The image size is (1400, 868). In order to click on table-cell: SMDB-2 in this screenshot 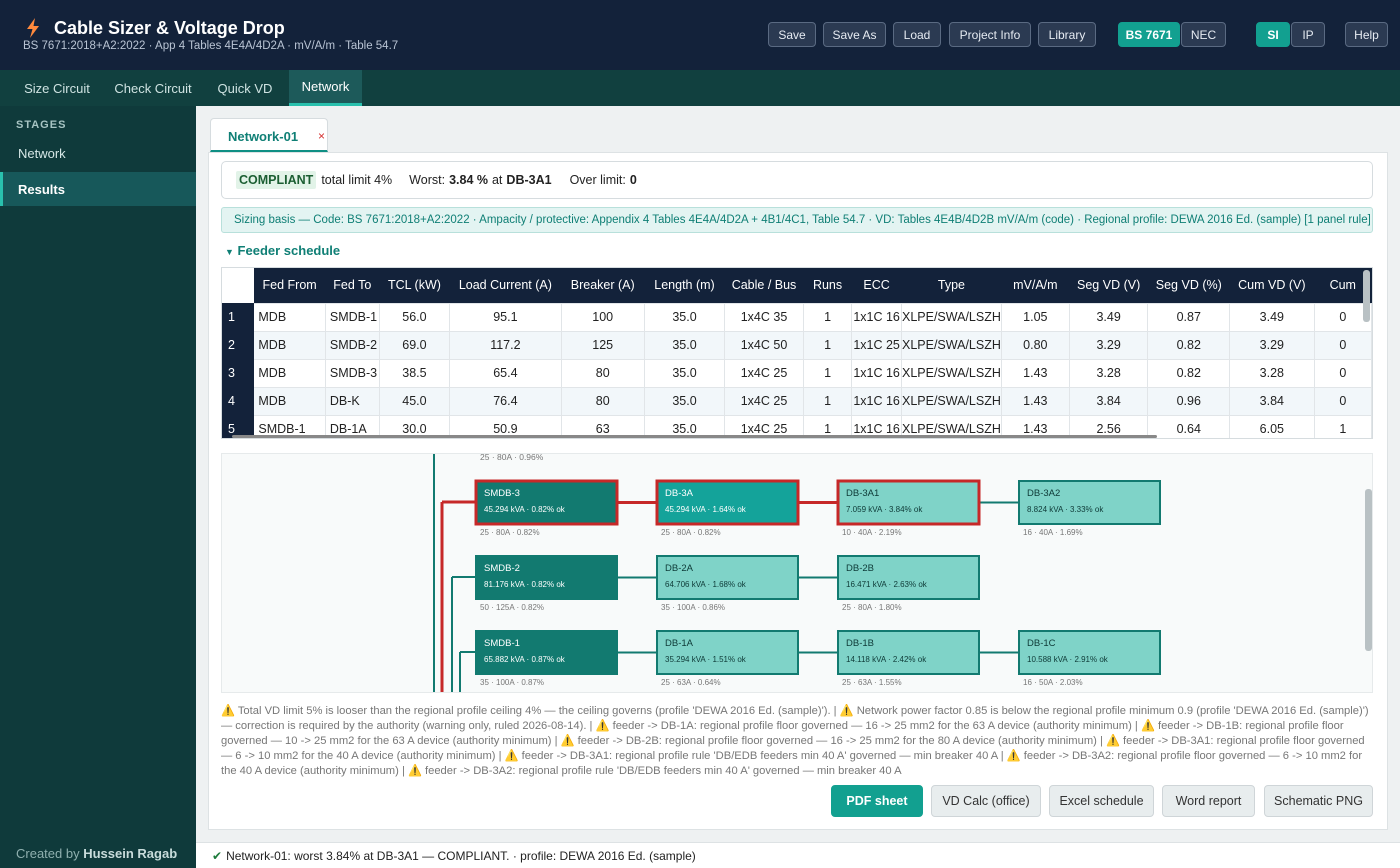, I will do `click(352, 345)`.